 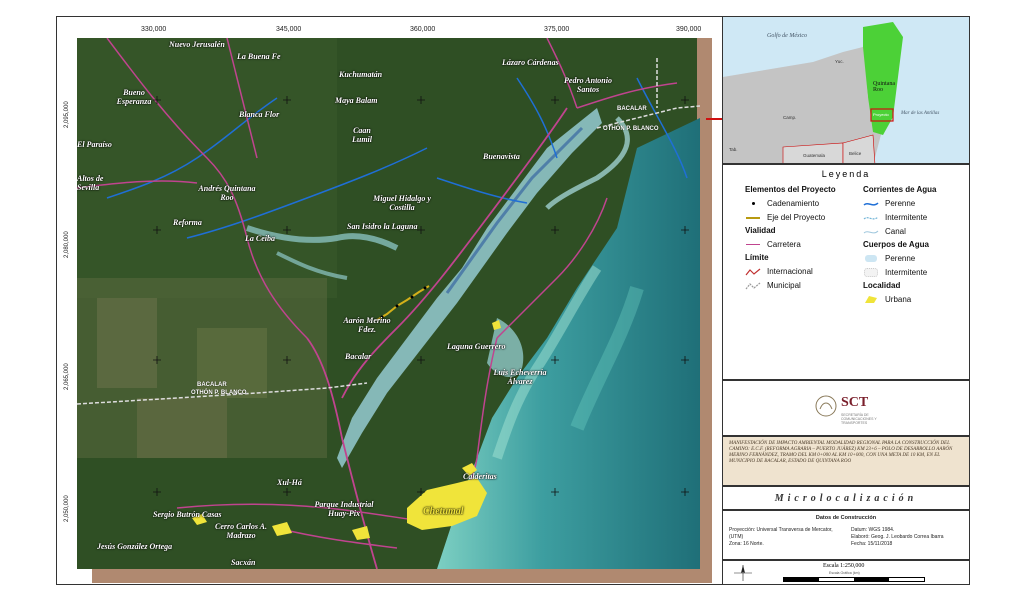 What do you see at coordinates (753, 272) in the screenshot?
I see `international-limit-icon` at bounding box center [753, 272].